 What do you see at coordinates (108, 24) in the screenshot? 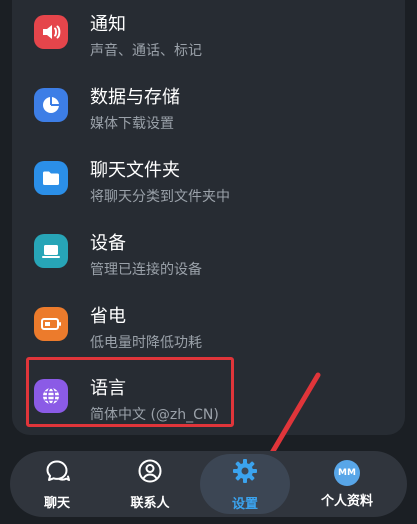
I see `settings-item-title: 通知` at bounding box center [108, 24].